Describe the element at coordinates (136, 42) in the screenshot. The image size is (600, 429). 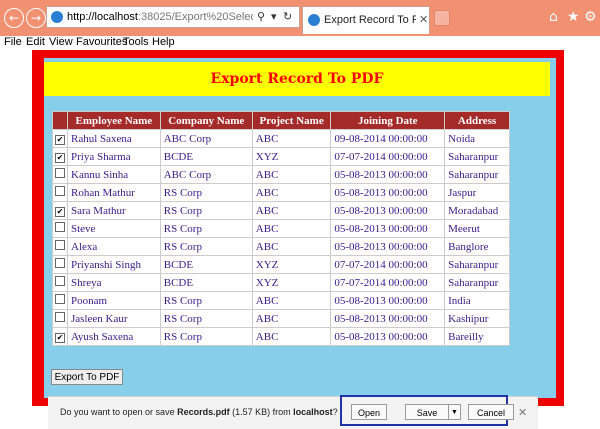
I see `menu-tools: Tools` at that location.